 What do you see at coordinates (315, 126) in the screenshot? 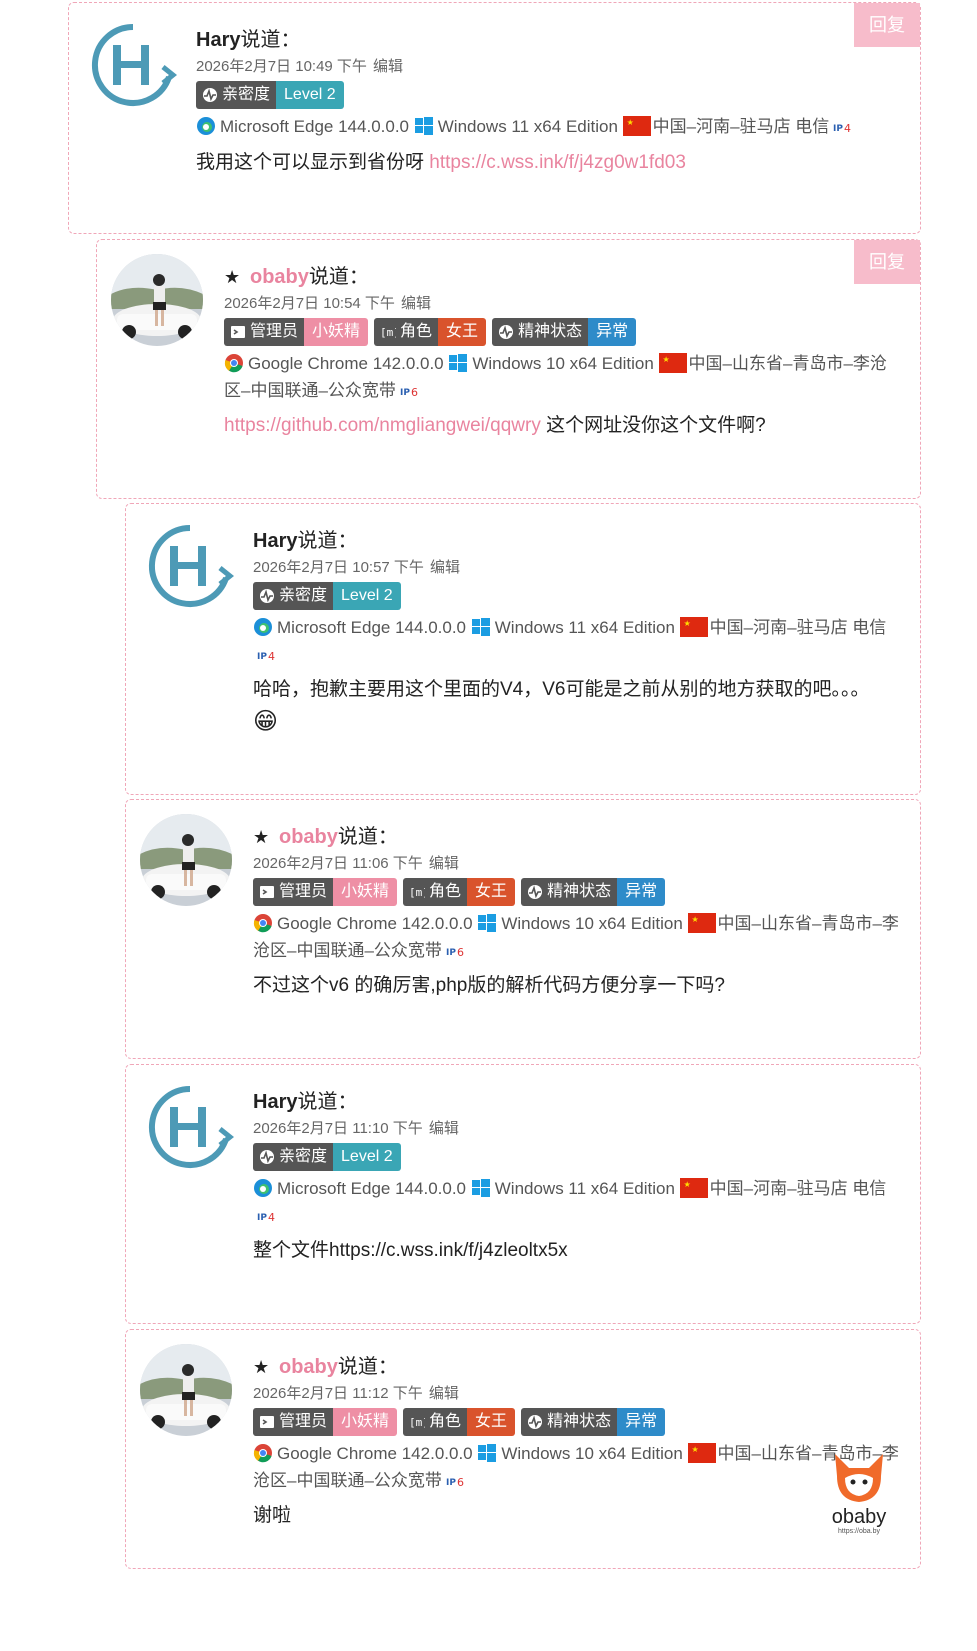
I see `browser-name: Microsoft Edge 144.0.0.0` at bounding box center [315, 126].